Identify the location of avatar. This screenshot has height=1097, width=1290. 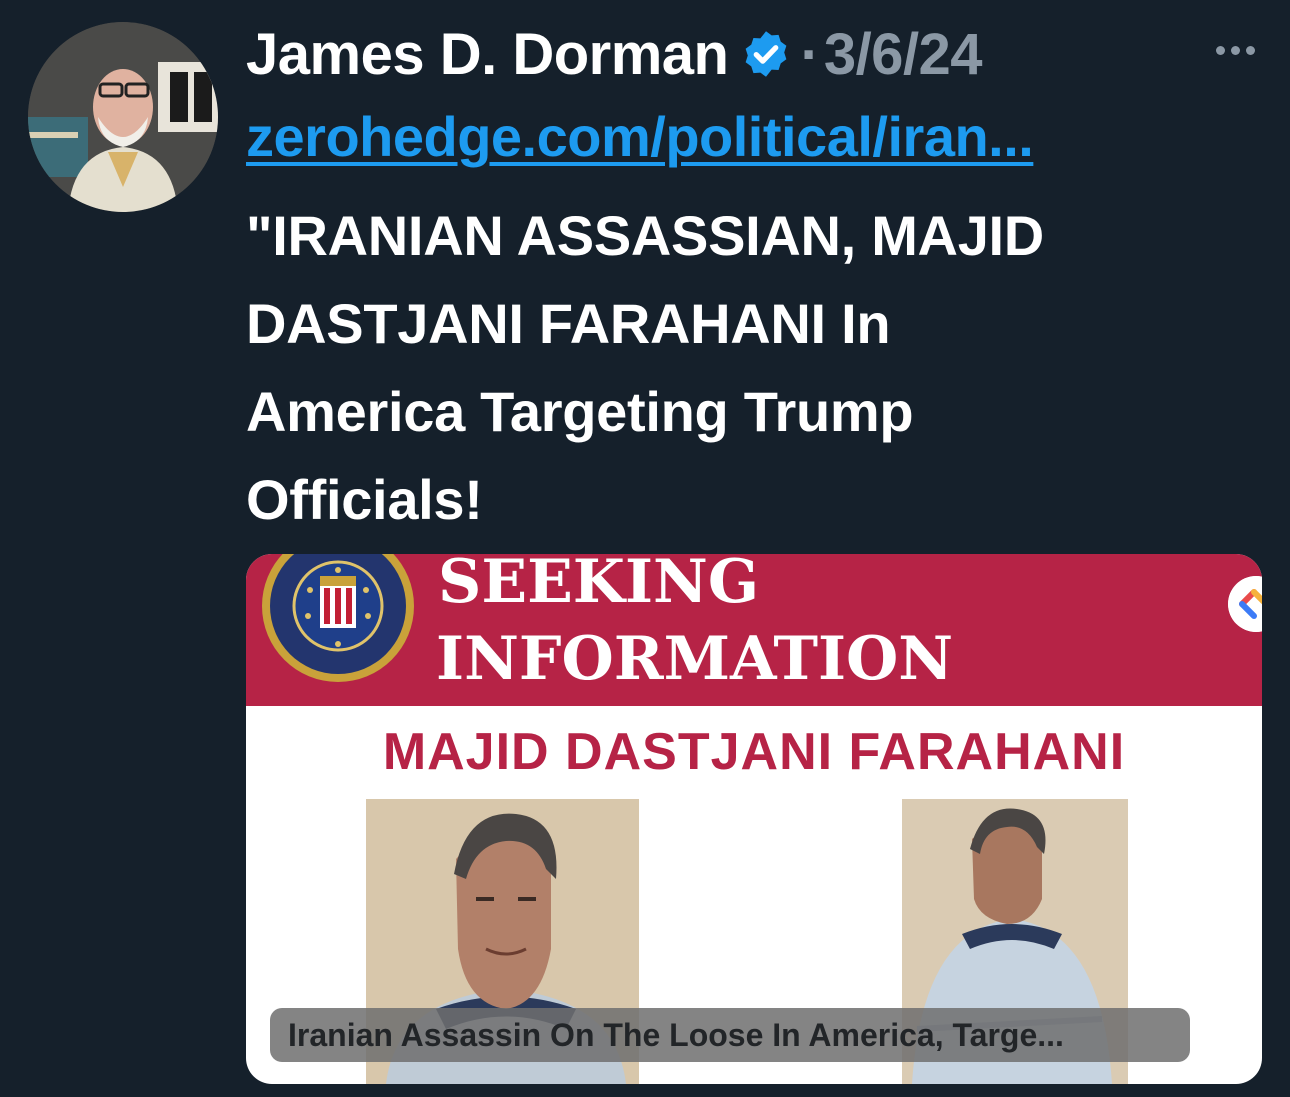
(123, 117).